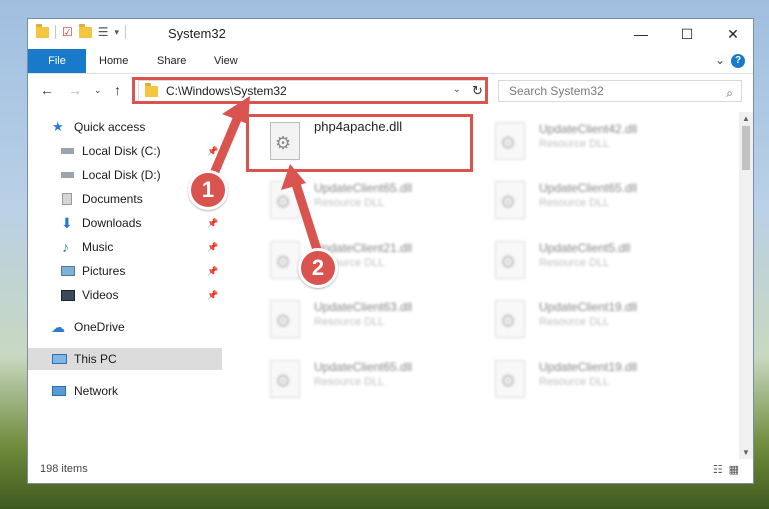 Image resolution: width=769 pixels, height=509 pixels. Describe the element at coordinates (208, 190) in the screenshot. I see `step-1-badge: 1` at that location.